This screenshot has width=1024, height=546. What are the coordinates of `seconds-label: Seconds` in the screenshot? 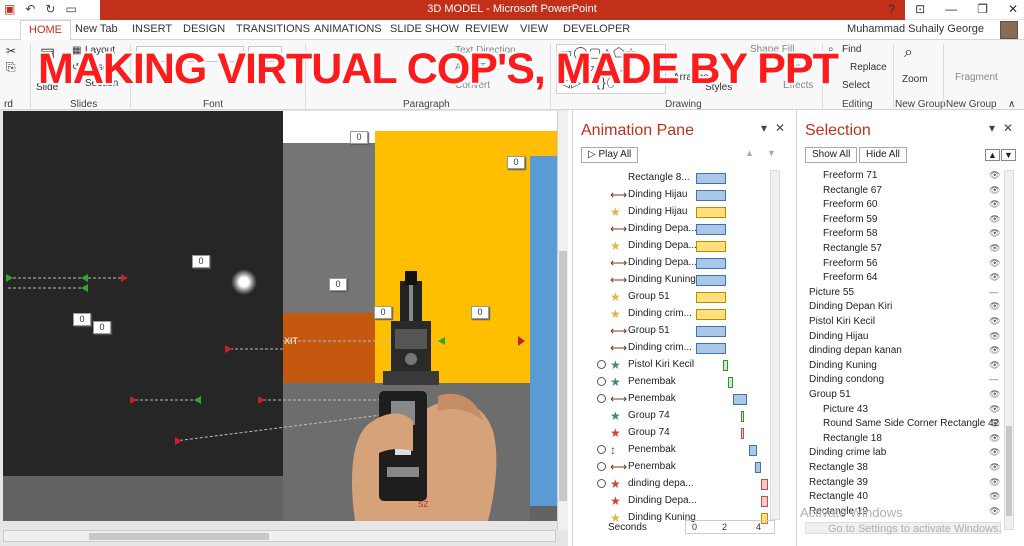 It's located at (627, 527).